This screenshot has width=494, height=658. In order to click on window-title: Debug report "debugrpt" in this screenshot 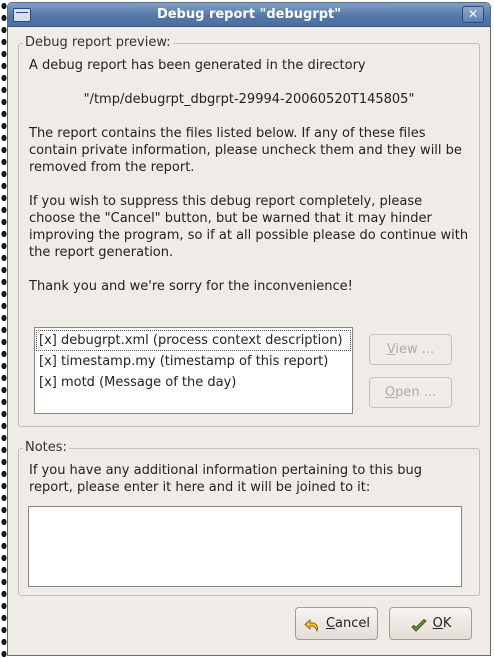, I will do `click(249, 14)`.